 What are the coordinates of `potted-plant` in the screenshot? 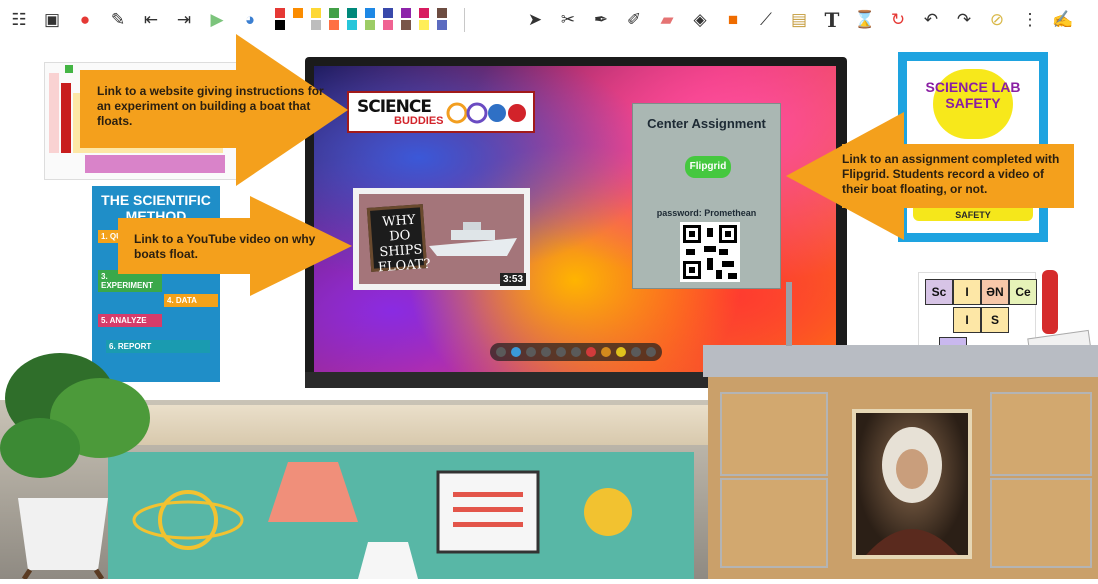 It's located at (85, 459).